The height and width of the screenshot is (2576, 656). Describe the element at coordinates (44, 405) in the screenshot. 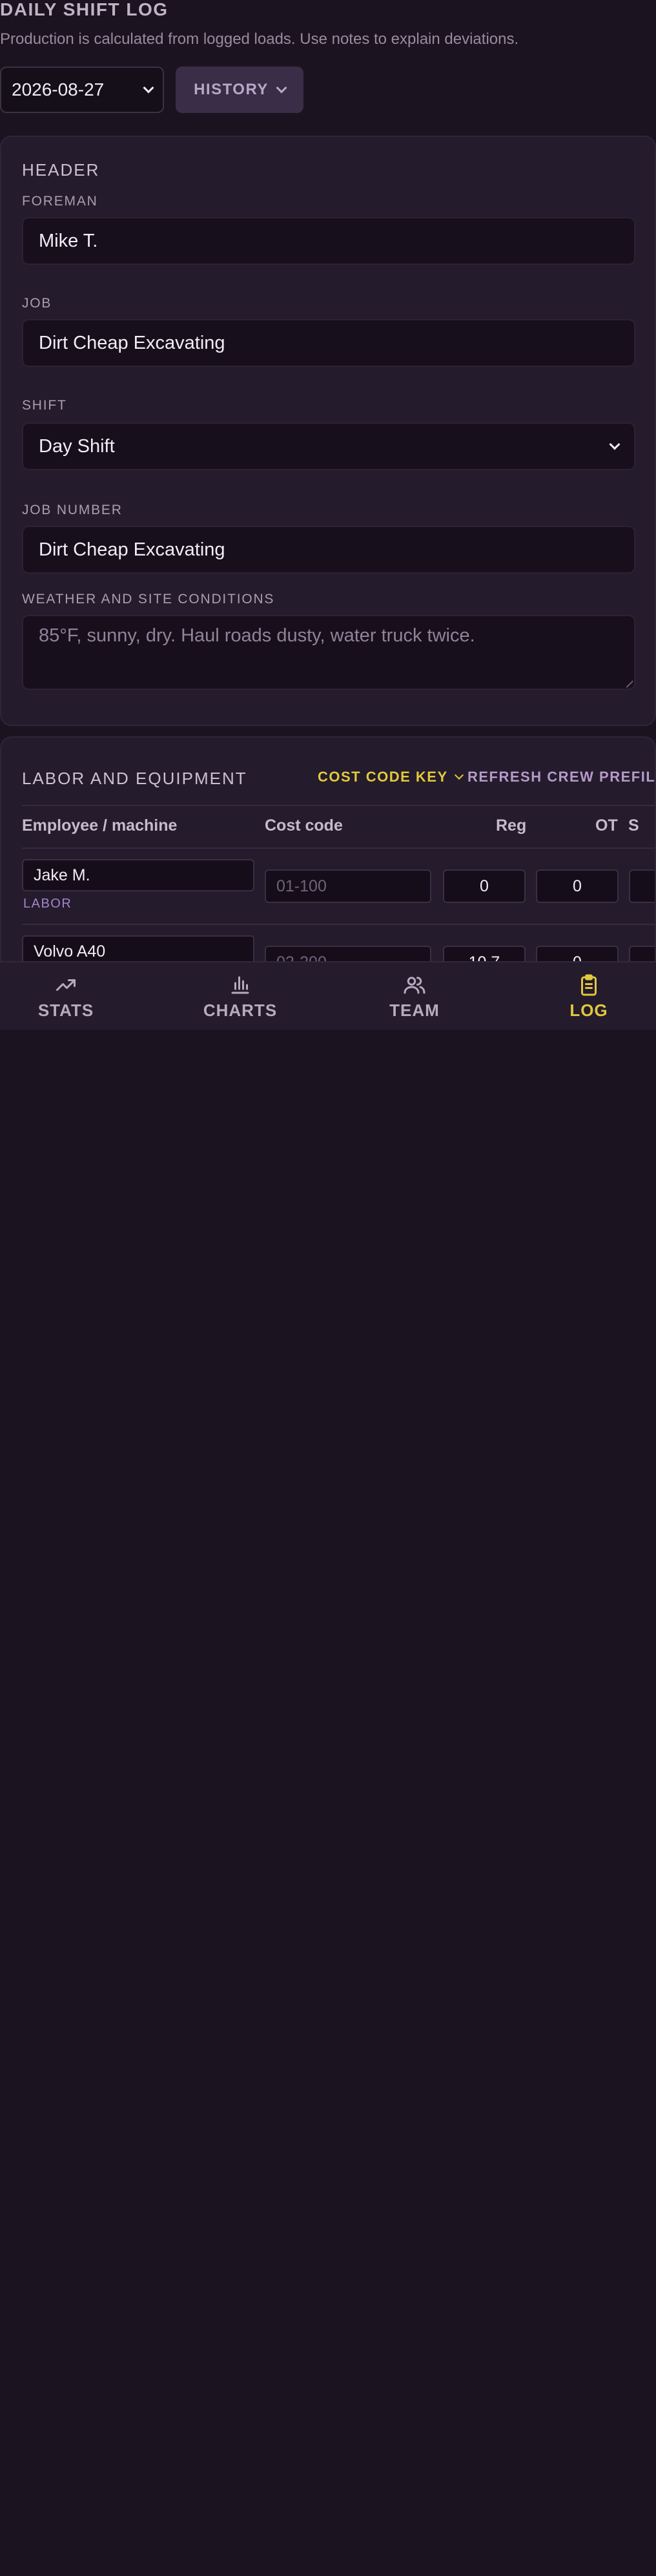

I see `shift-label: SHIFT` at that location.